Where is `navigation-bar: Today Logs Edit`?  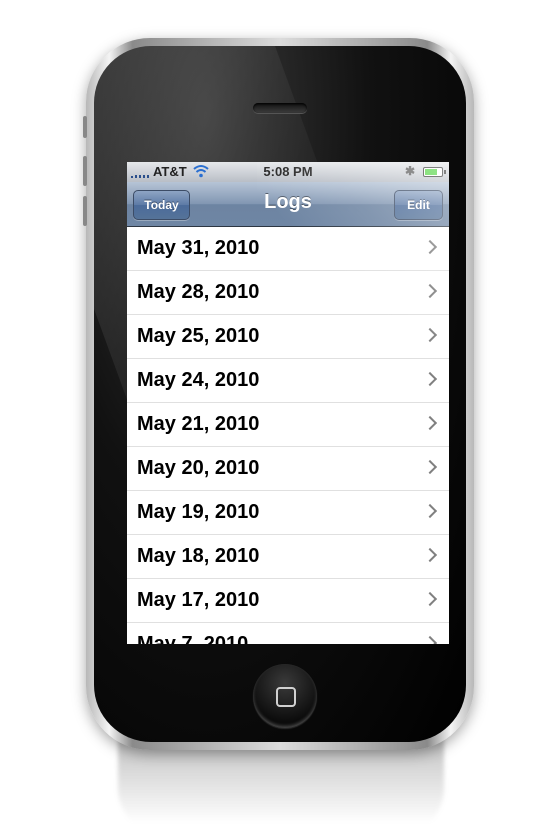 navigation-bar: Today Logs Edit is located at coordinates (288, 204).